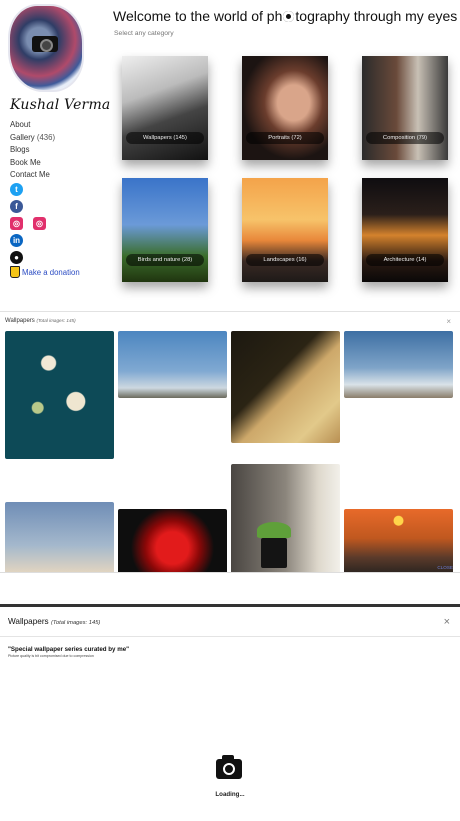  I want to click on nav-gallery-label: Gallery, so click(22, 137).